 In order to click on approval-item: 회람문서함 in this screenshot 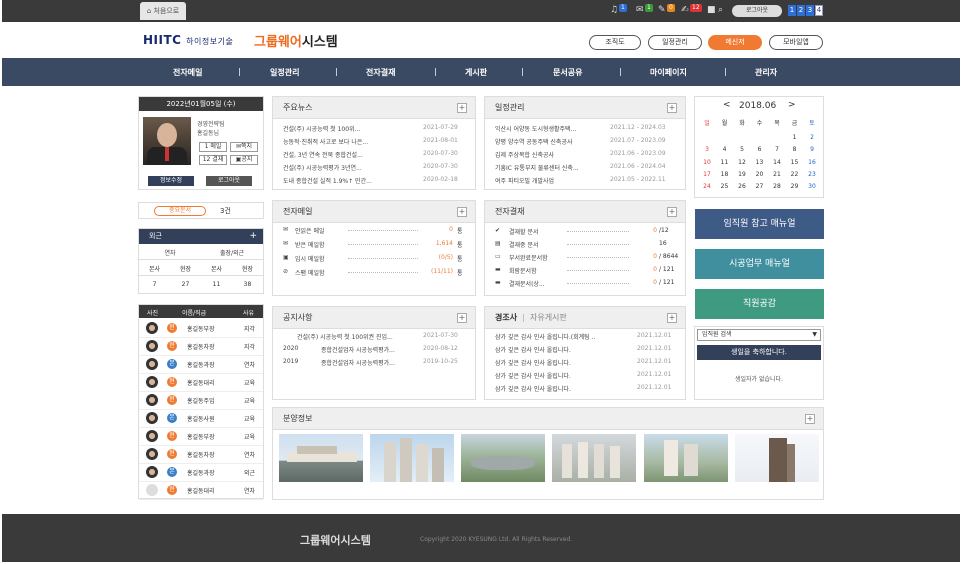, I will do `click(535, 270)`.